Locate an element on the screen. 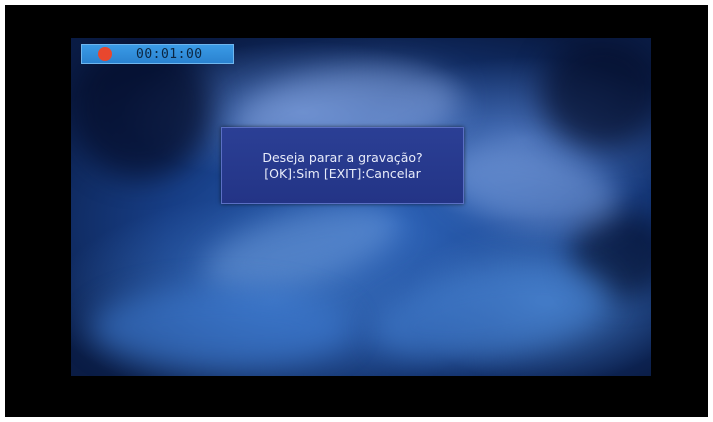  recording-elapsed-time: 00:01:00 is located at coordinates (169, 54).